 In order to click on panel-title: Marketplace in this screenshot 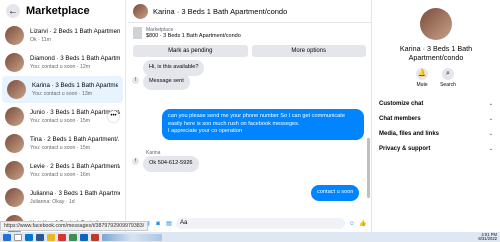, I will do `click(58, 11)`.